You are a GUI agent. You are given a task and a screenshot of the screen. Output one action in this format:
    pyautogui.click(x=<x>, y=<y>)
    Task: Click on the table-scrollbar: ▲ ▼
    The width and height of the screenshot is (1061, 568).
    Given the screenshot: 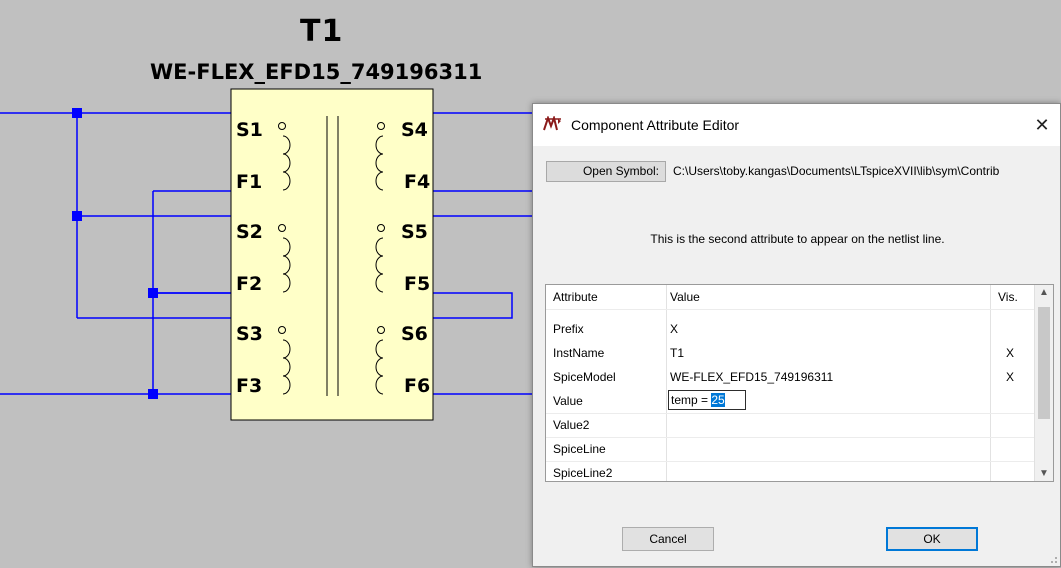 What is the action you would take?
    pyautogui.click(x=1043, y=383)
    